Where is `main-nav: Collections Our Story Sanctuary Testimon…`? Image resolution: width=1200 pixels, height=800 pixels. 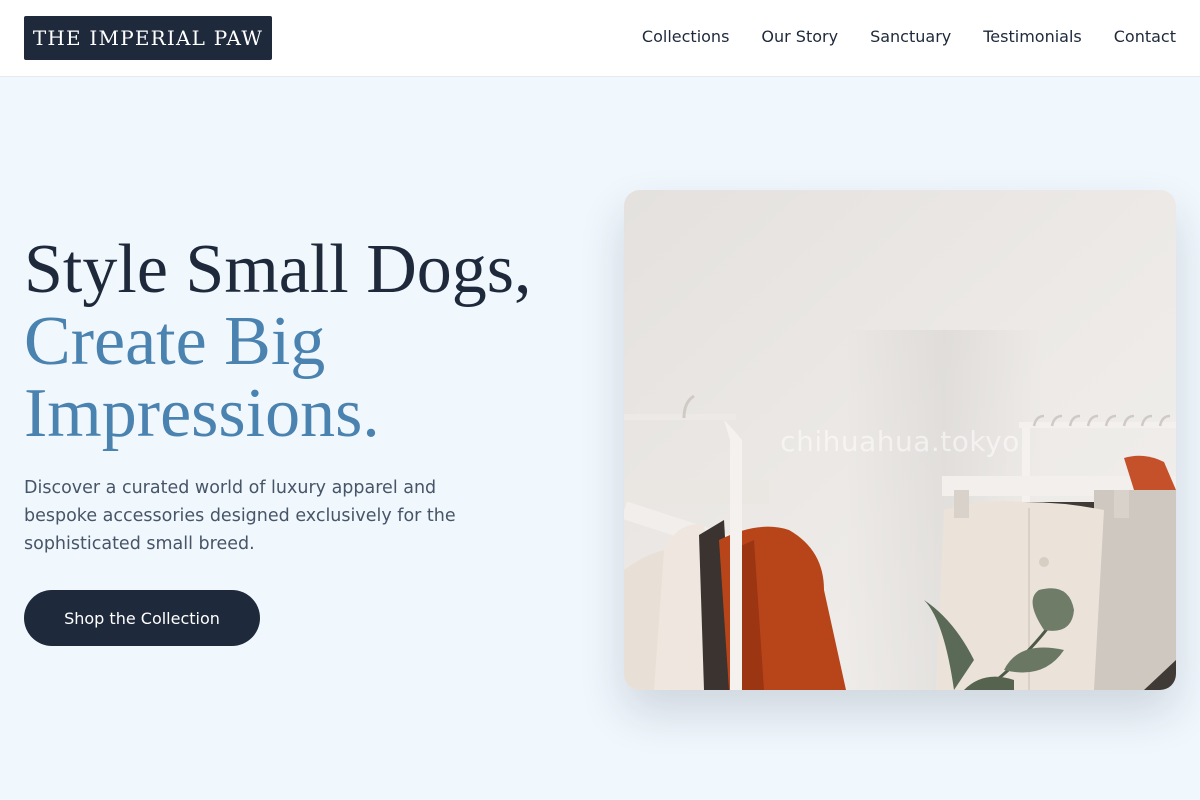 main-nav: Collections Our Story Sanctuary Testimon… is located at coordinates (909, 37).